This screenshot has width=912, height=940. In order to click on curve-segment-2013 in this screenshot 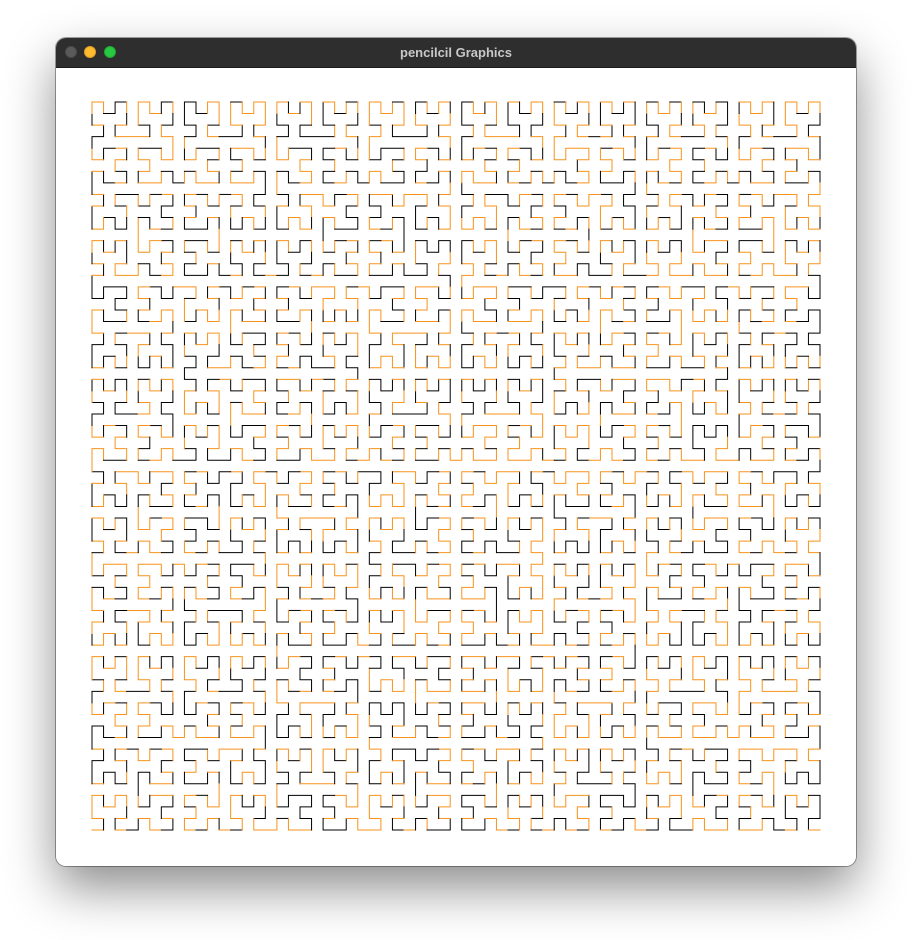, I will do `click(745, 708)`.